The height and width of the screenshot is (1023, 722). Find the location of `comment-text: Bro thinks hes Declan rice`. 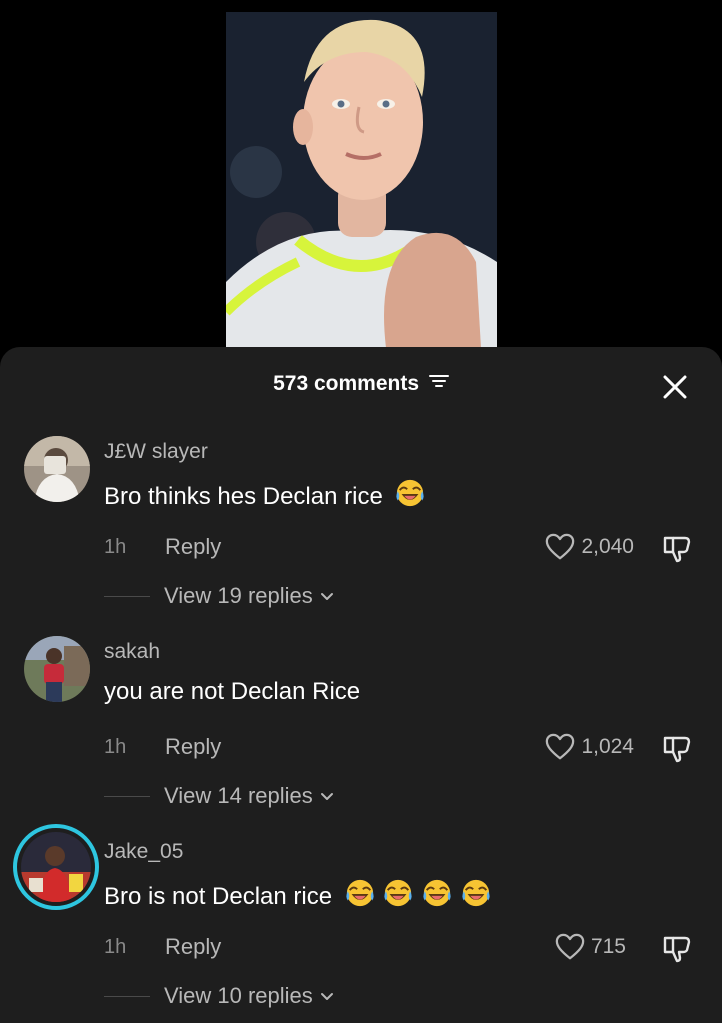

comment-text: Bro thinks hes Declan rice is located at coordinates (264, 494).